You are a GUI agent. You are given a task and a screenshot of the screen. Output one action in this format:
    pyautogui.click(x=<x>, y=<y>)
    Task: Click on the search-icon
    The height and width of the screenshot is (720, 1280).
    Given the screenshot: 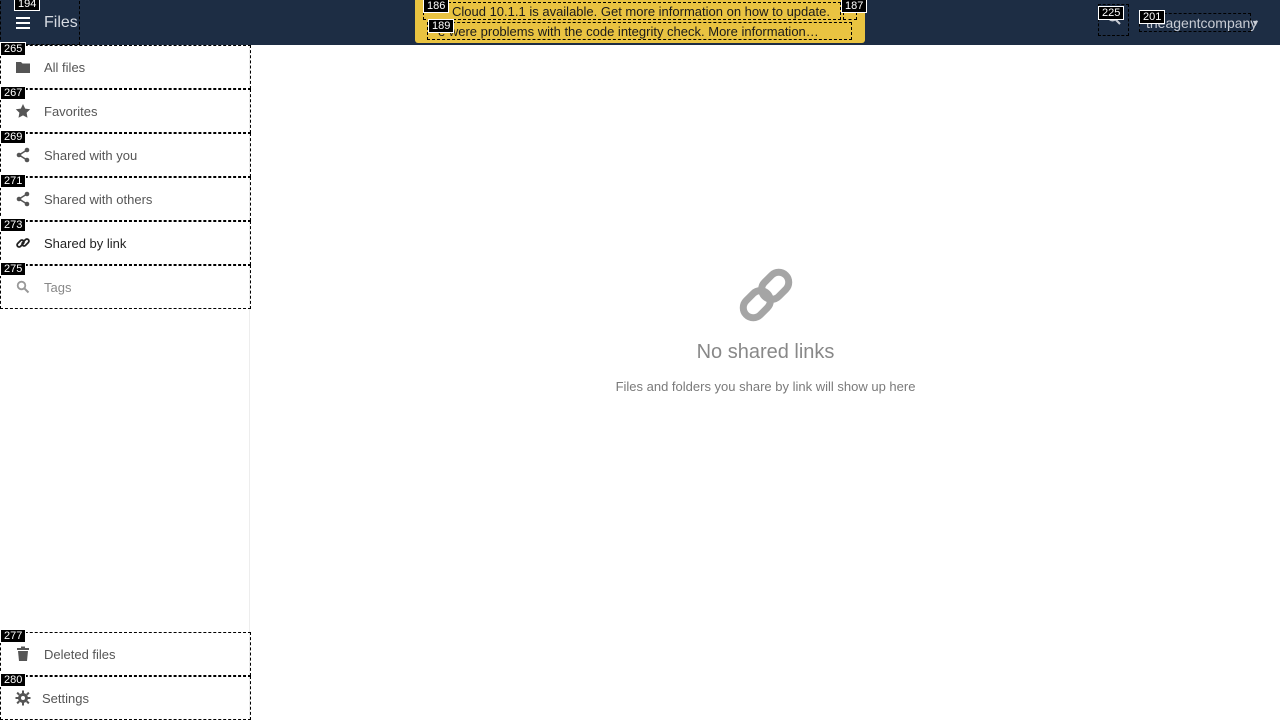 What is the action you would take?
    pyautogui.click(x=23, y=287)
    